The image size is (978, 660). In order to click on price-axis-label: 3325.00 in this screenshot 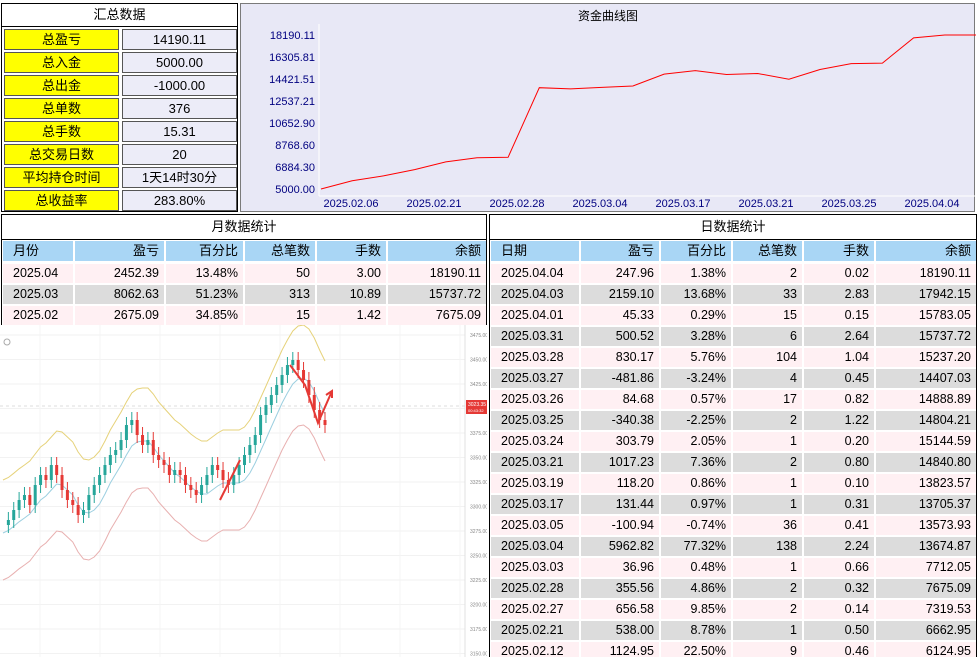, I will do `click(478, 483)`.